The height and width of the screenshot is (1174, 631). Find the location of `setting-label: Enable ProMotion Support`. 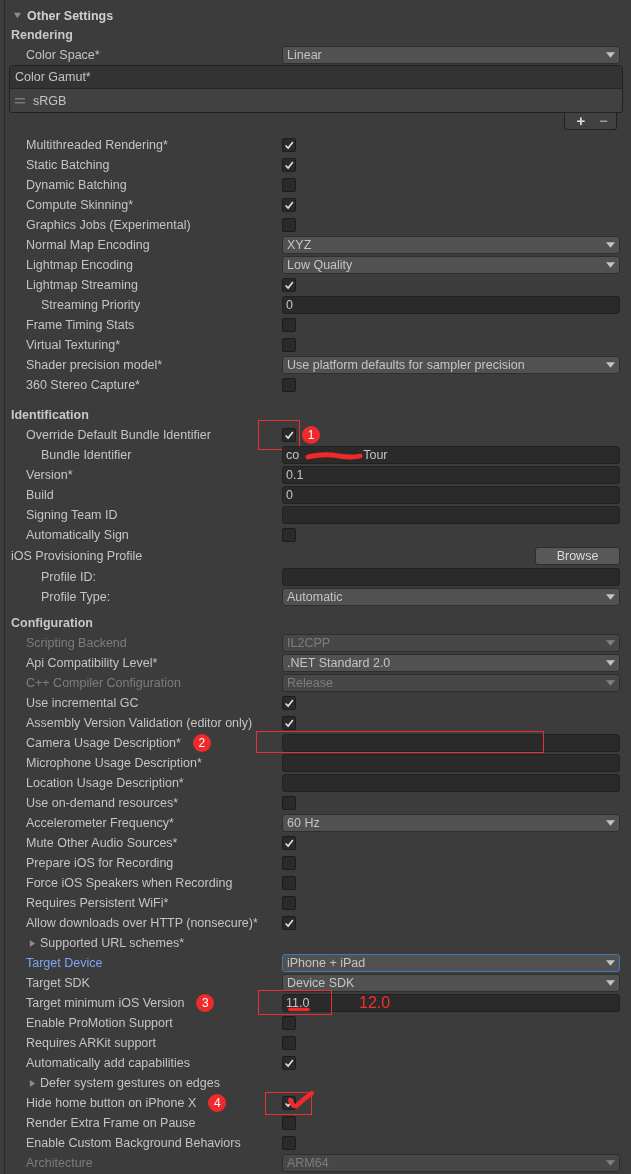

setting-label: Enable ProMotion Support is located at coordinates (99, 1023).